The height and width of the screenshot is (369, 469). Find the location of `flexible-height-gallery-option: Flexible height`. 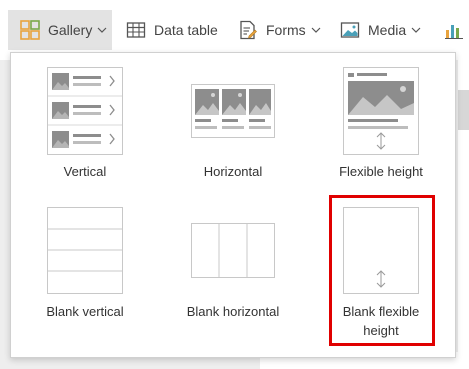

flexible-height-gallery-option: Flexible height is located at coordinates (381, 124).